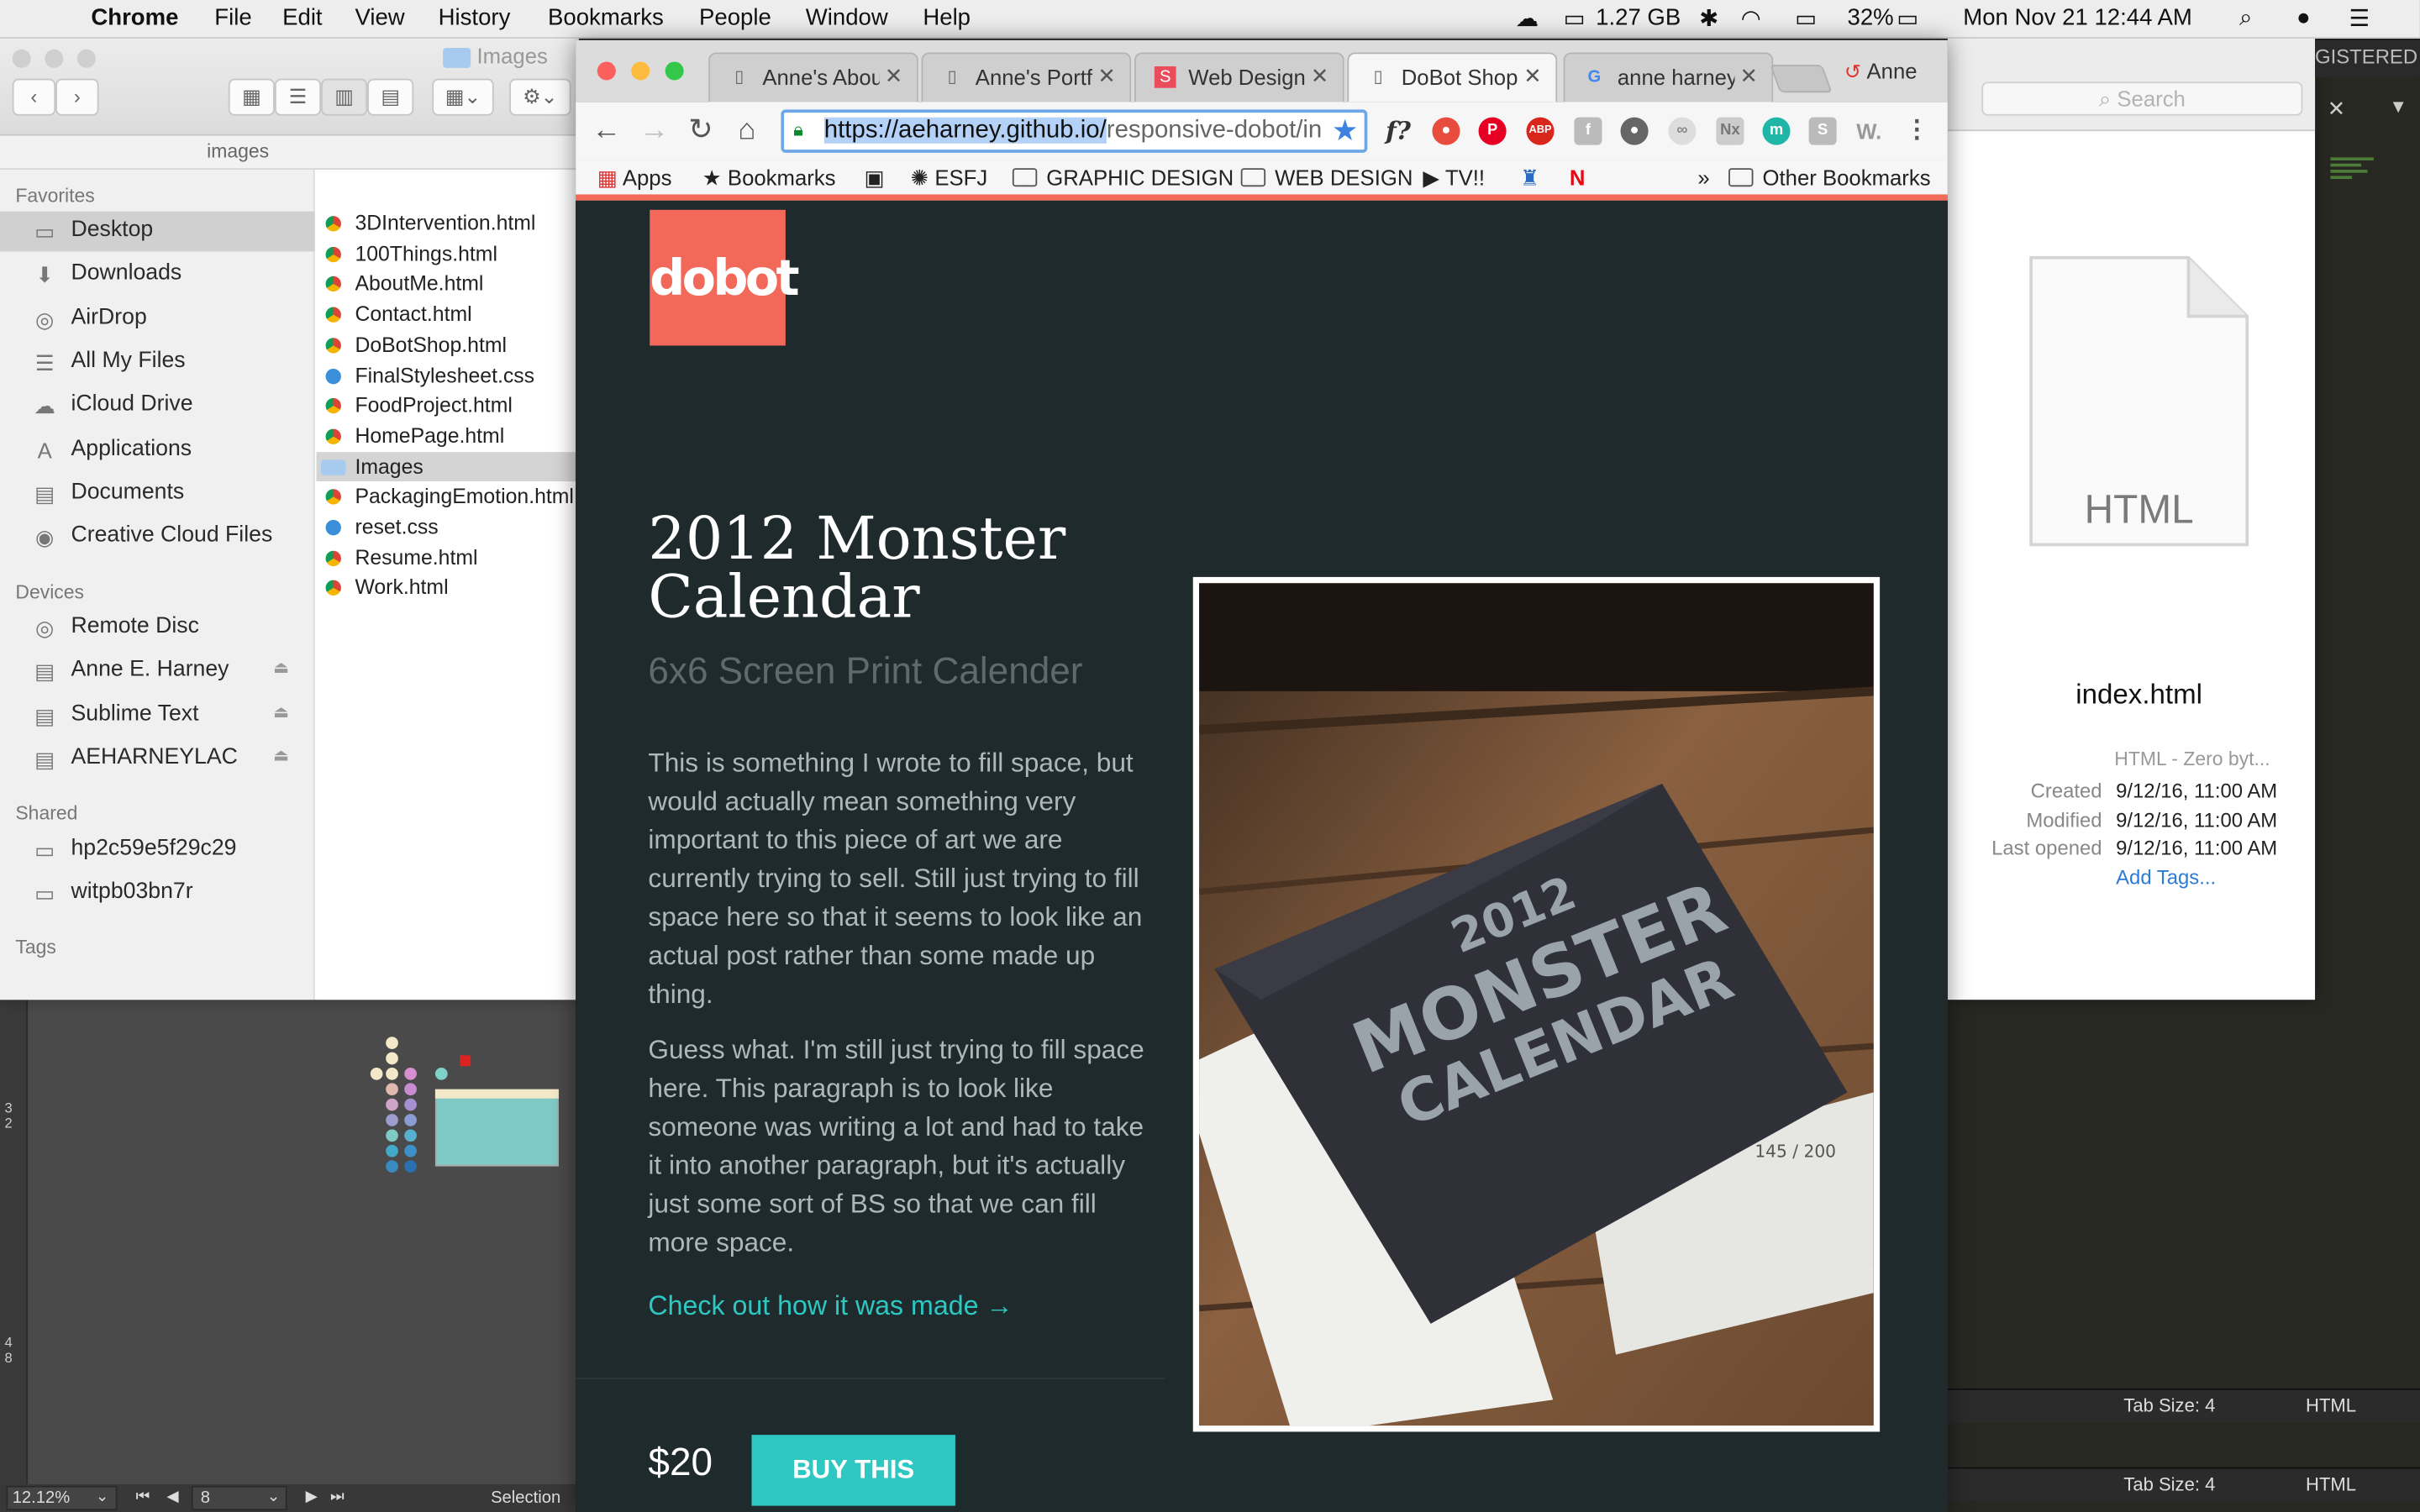  Describe the element at coordinates (2303, 18) in the screenshot. I see `siri-icon: ●` at that location.